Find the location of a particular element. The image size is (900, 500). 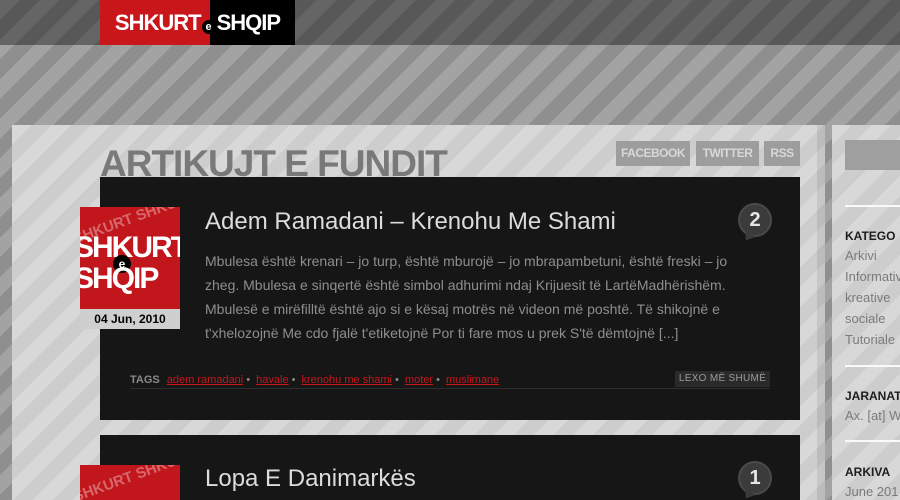

sidebar-search-box is located at coordinates (872, 155).